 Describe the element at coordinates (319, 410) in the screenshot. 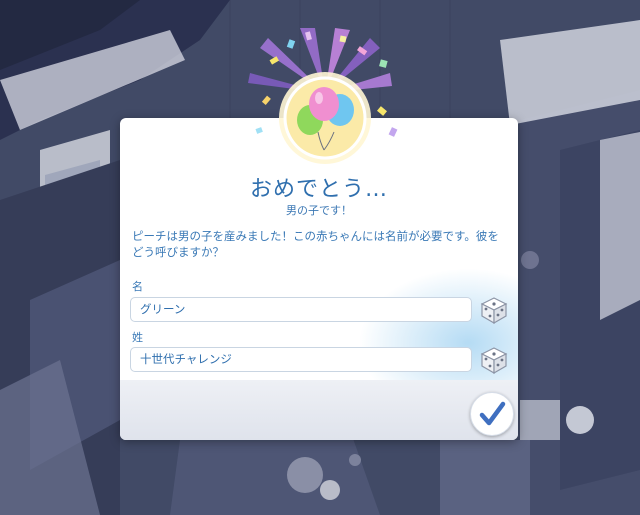

I see `dialog-footer` at that location.